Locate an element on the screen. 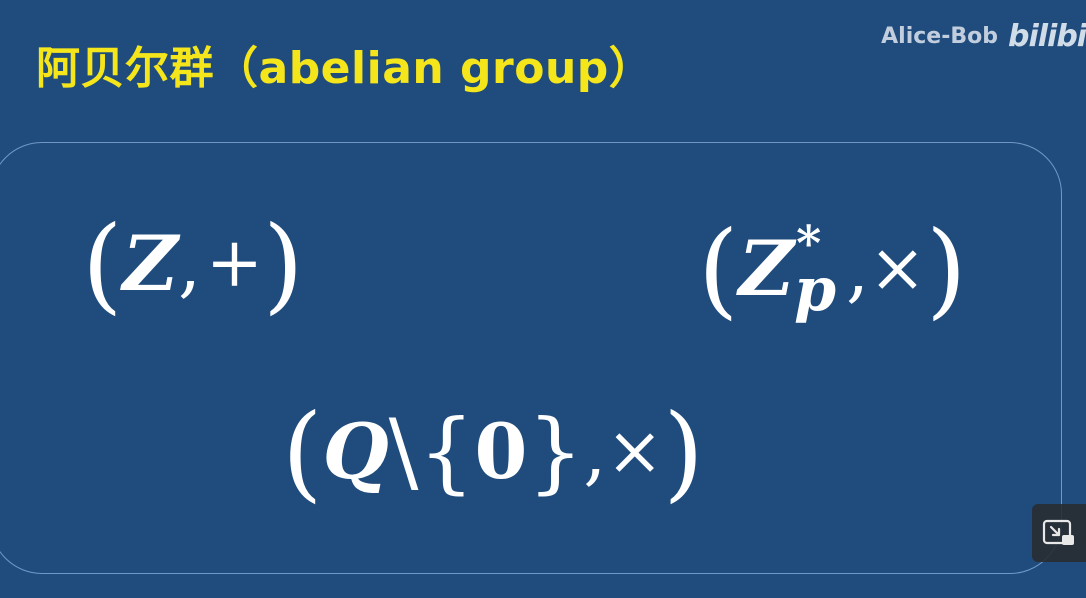 This screenshot has height=598, width=1086. watermark: Alice-Bob bilibili is located at coordinates (983, 36).